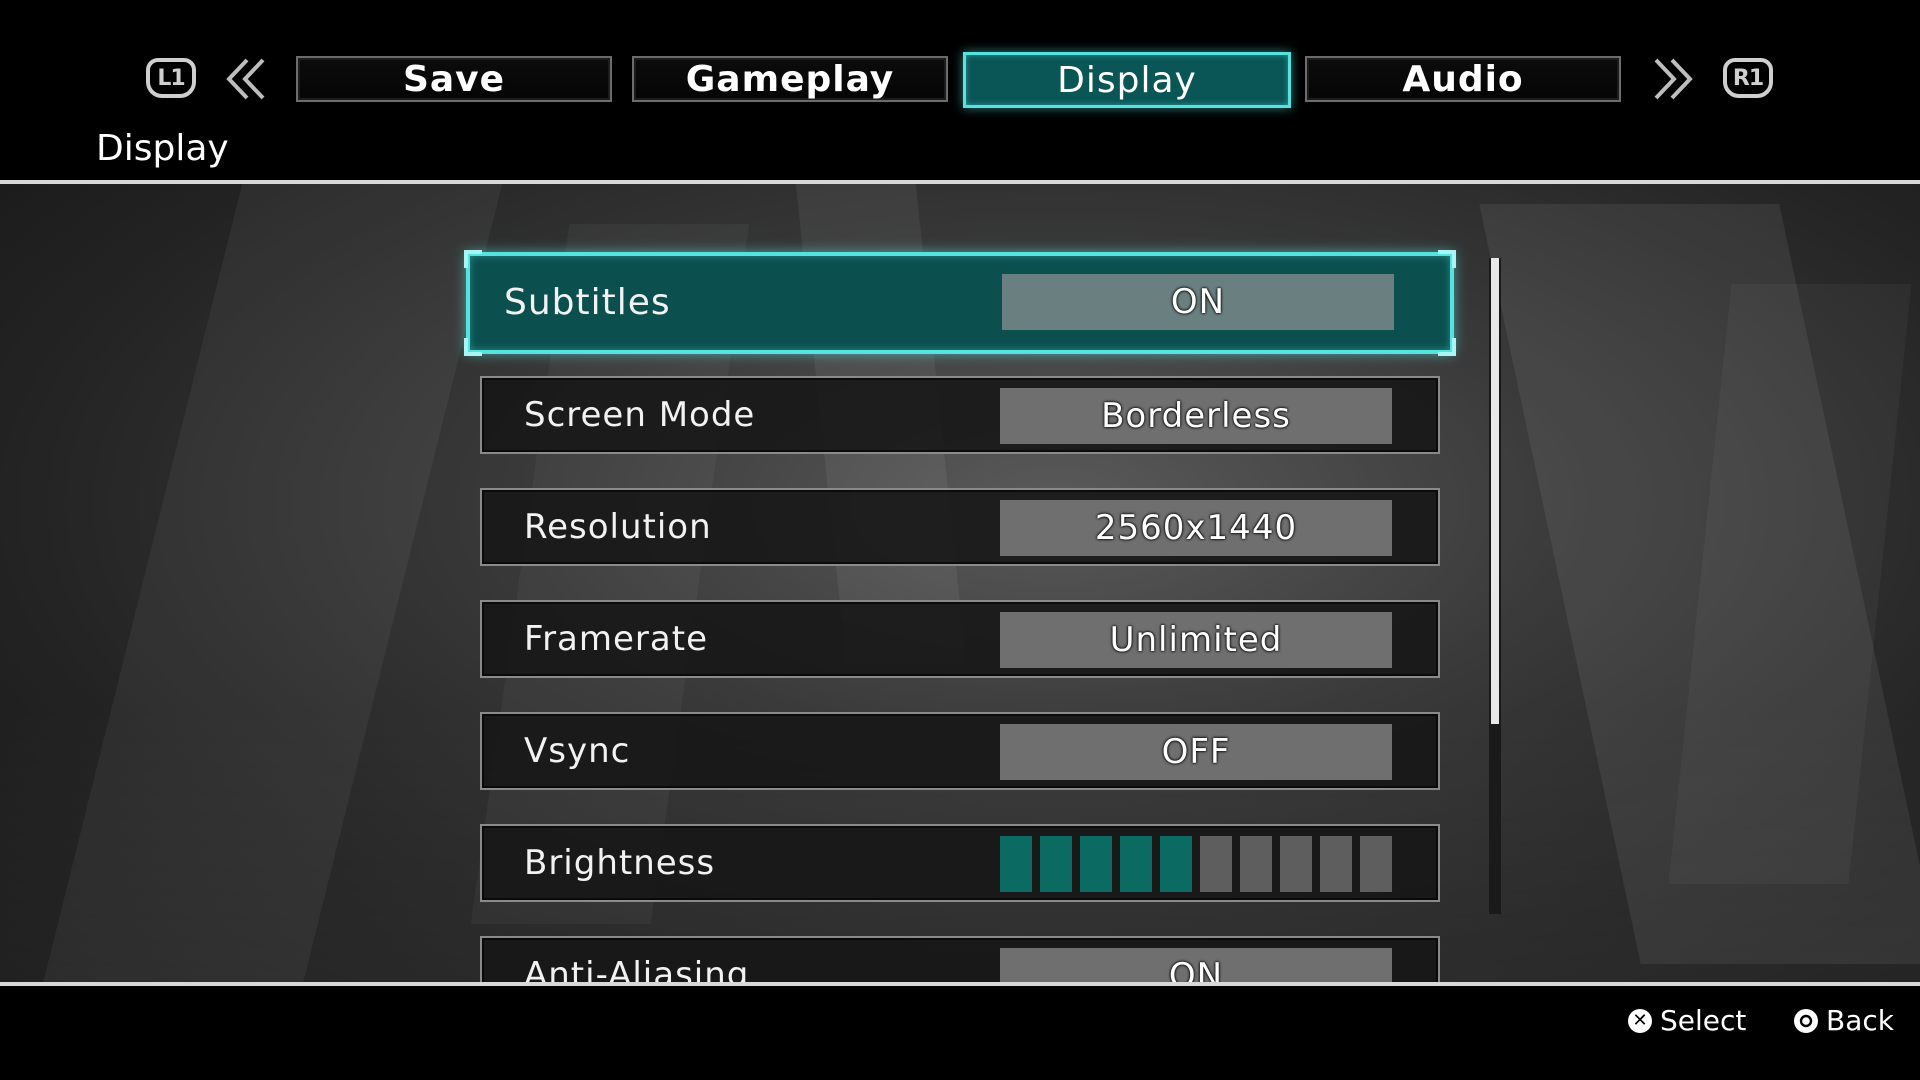 This screenshot has height=1080, width=1920. I want to click on setting-row-resolution: Resolution 2560x1440, so click(960, 527).